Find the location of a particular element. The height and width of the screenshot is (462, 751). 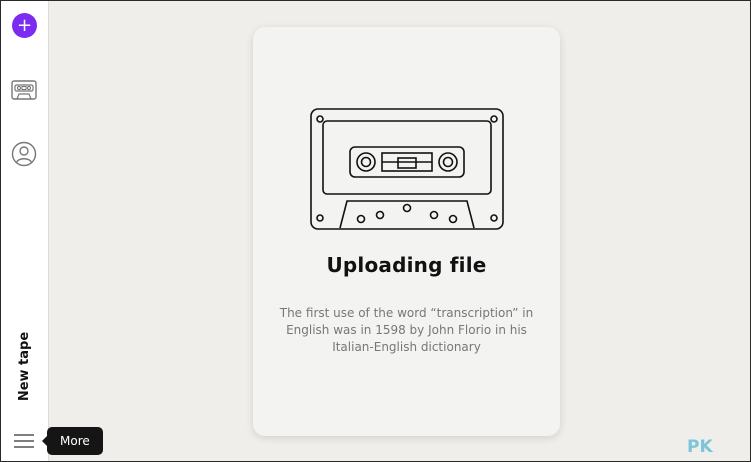

new-tape-label: New tape is located at coordinates (25, 366).